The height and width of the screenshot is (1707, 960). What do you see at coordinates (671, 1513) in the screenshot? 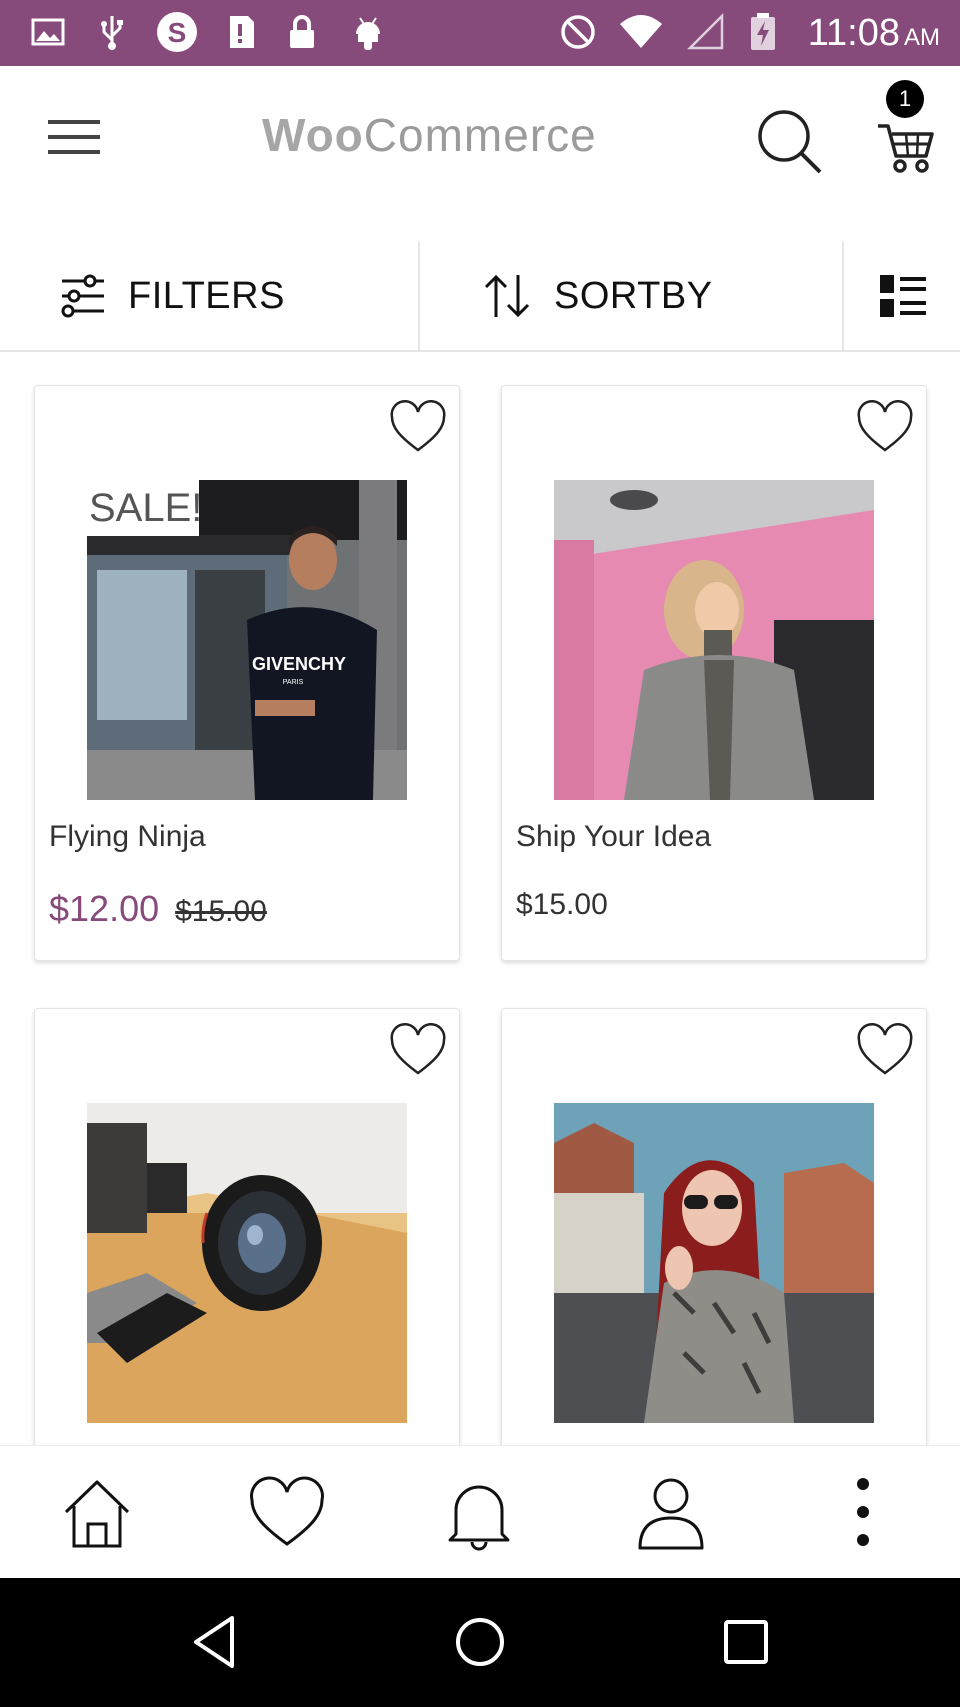
I see `user-icon` at bounding box center [671, 1513].